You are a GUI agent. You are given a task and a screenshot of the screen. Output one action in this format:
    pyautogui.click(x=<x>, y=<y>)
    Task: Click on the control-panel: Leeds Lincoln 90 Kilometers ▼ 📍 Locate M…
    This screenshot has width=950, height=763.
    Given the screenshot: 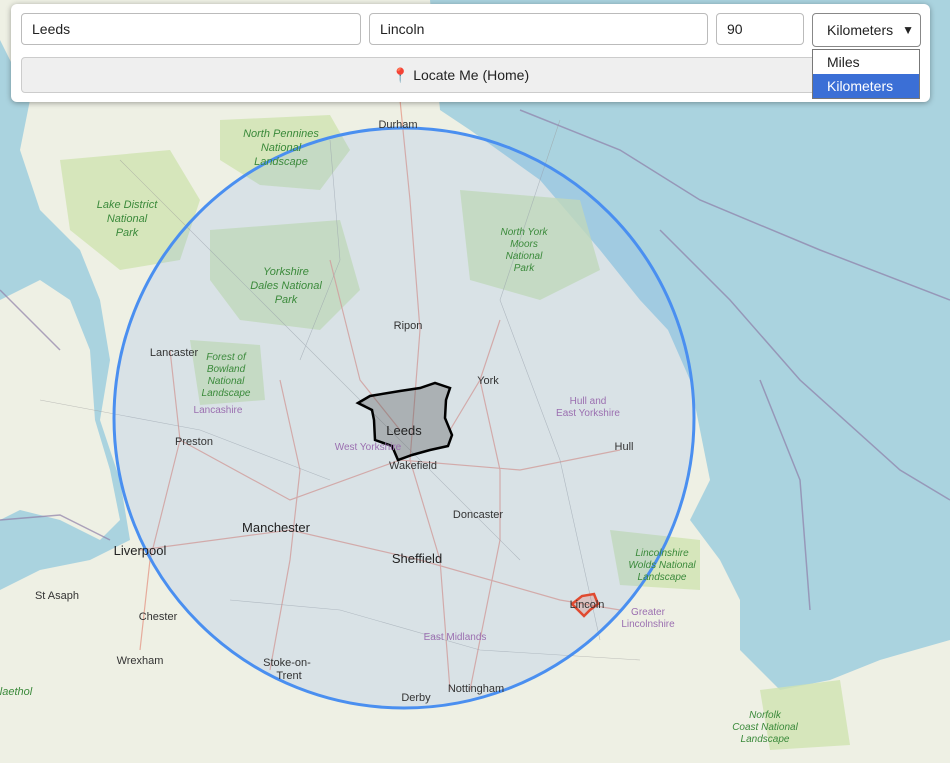 What is the action you would take?
    pyautogui.click(x=470, y=53)
    